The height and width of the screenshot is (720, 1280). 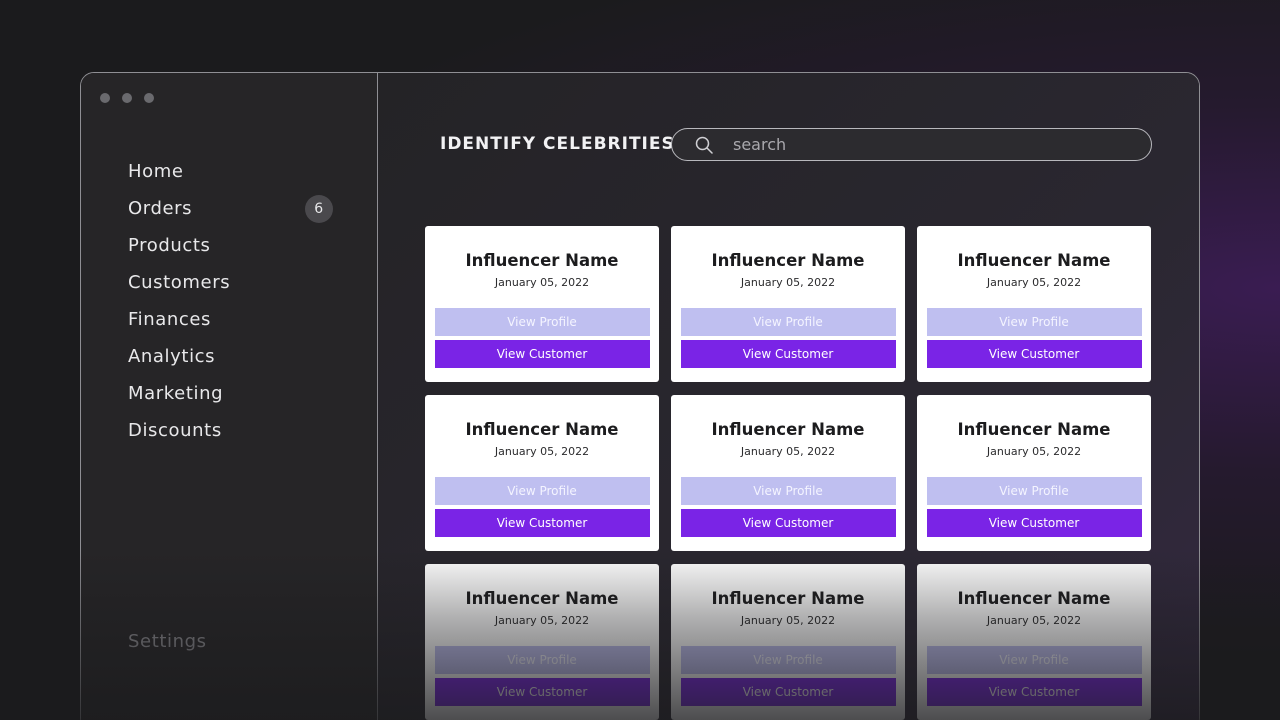 I want to click on sidebar-item-finances: Finances, so click(x=230, y=319).